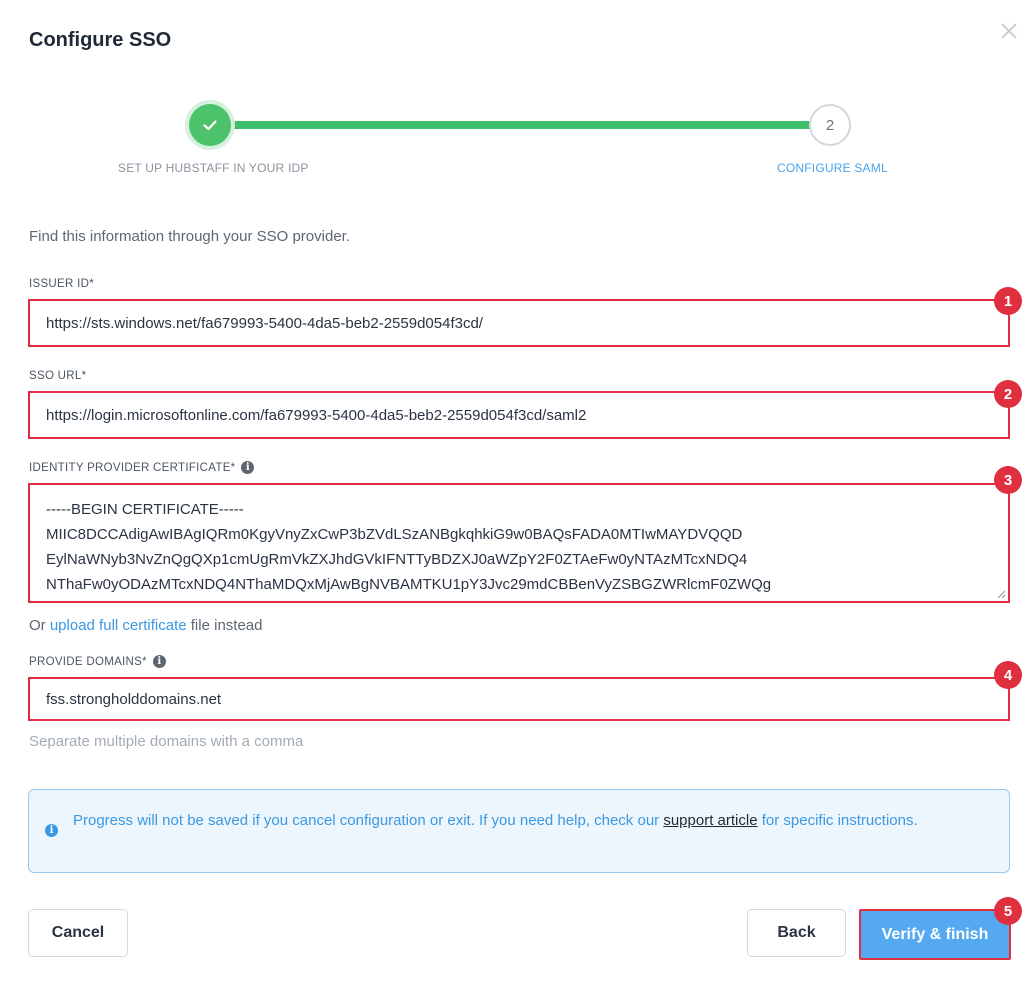 The image size is (1024, 987). Describe the element at coordinates (100, 40) in the screenshot. I see `dialog-title: Configure SSO` at that location.